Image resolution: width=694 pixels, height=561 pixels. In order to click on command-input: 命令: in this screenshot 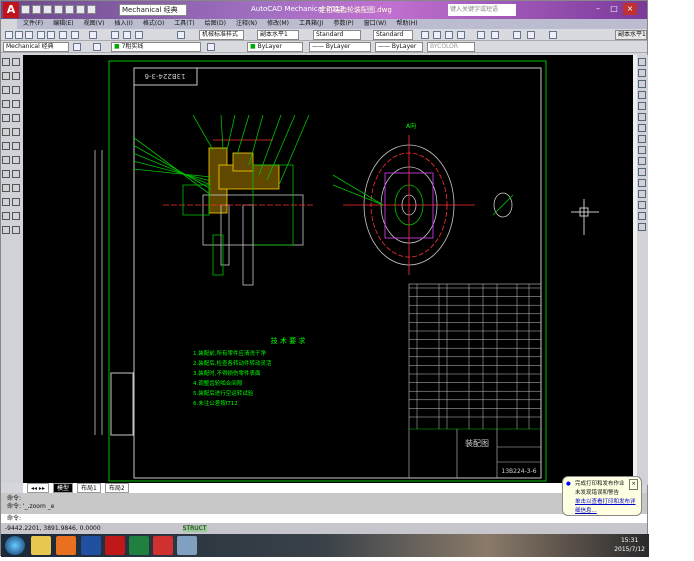, I will do `click(324, 518)`.